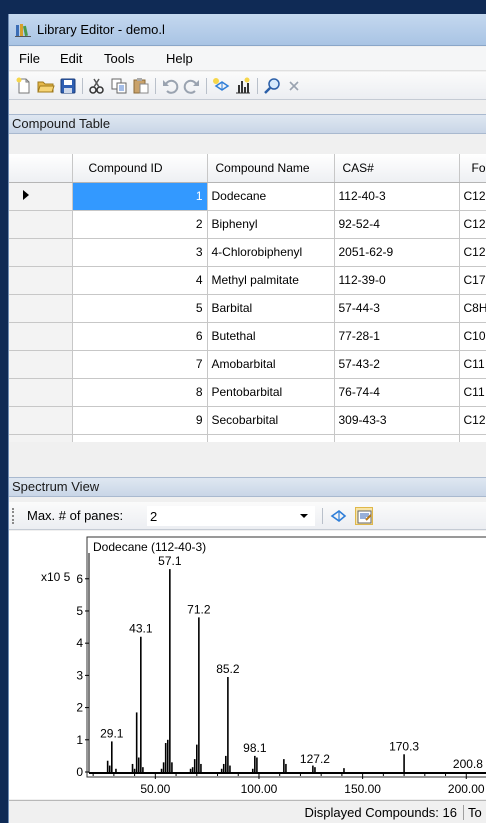  What do you see at coordinates (24, 86) in the screenshot?
I see `new-icon` at bounding box center [24, 86].